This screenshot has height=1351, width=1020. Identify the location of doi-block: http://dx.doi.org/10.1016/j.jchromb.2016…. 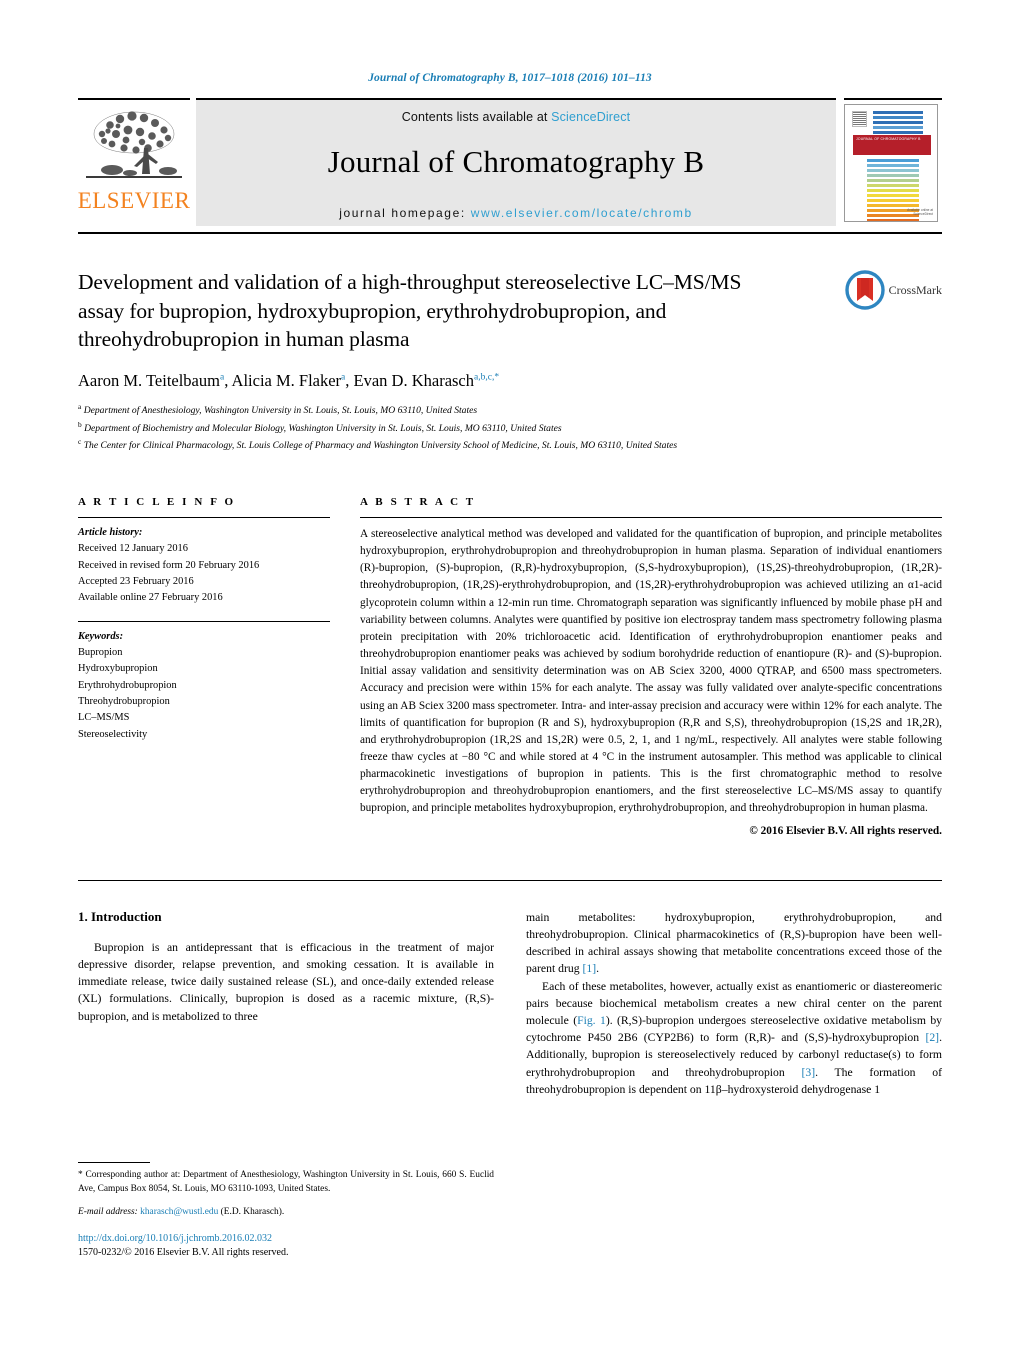
(286, 1246).